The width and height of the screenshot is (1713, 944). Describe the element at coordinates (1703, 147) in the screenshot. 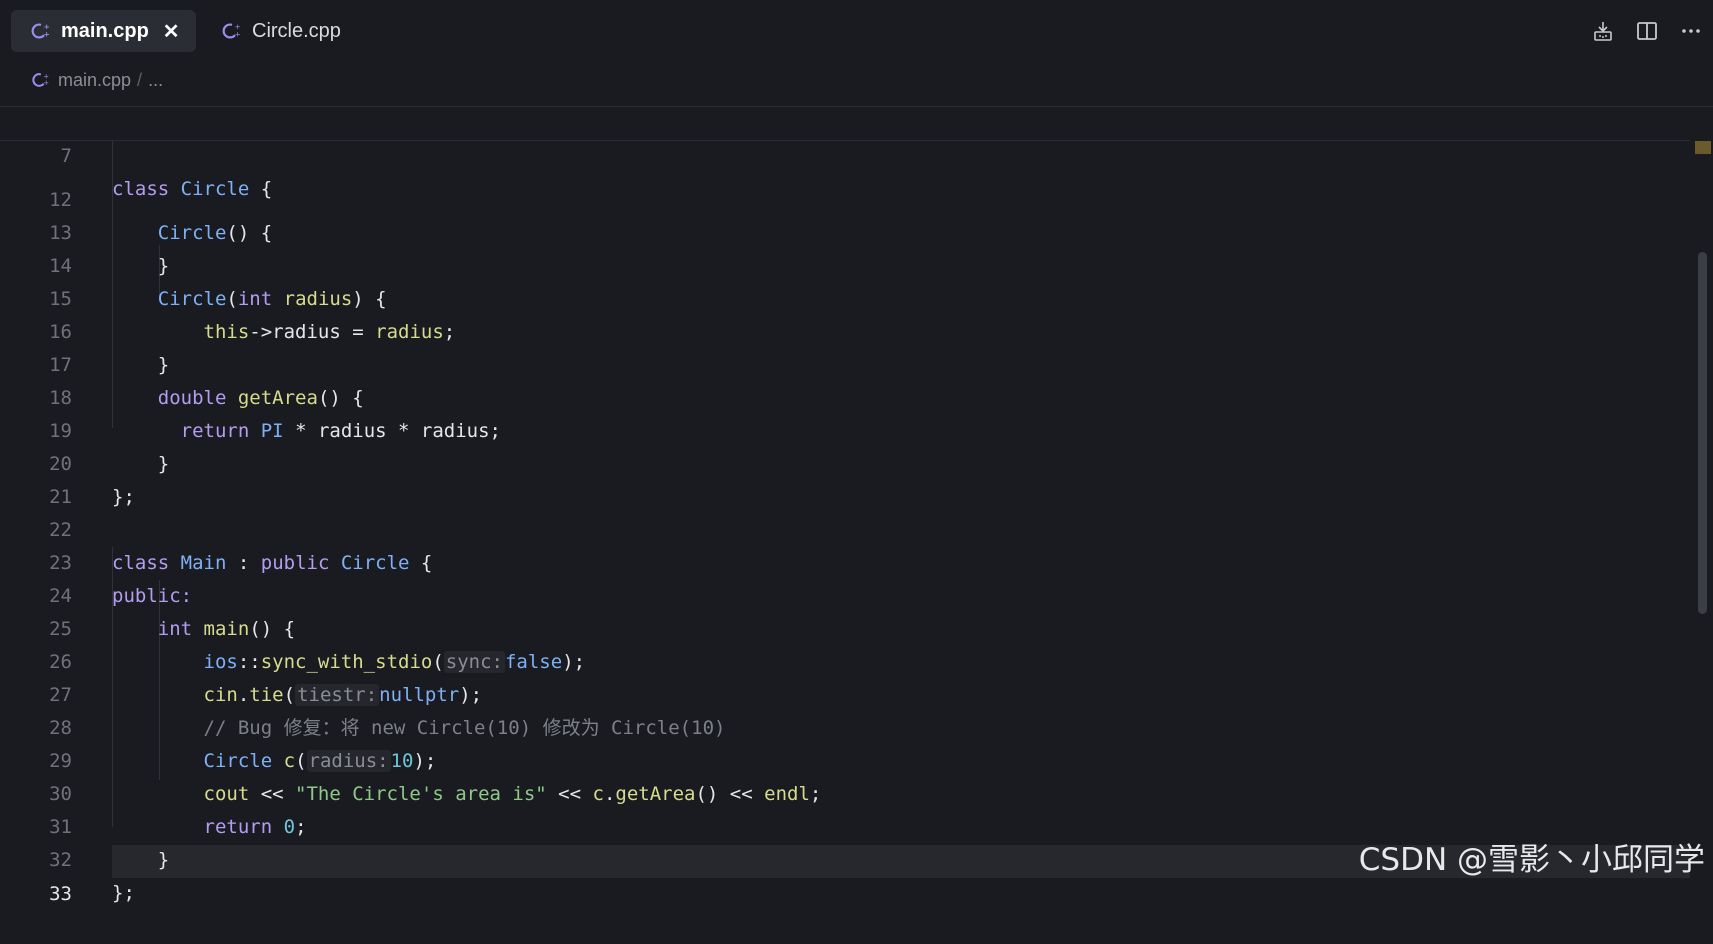

I see `scrollbar-marker` at that location.